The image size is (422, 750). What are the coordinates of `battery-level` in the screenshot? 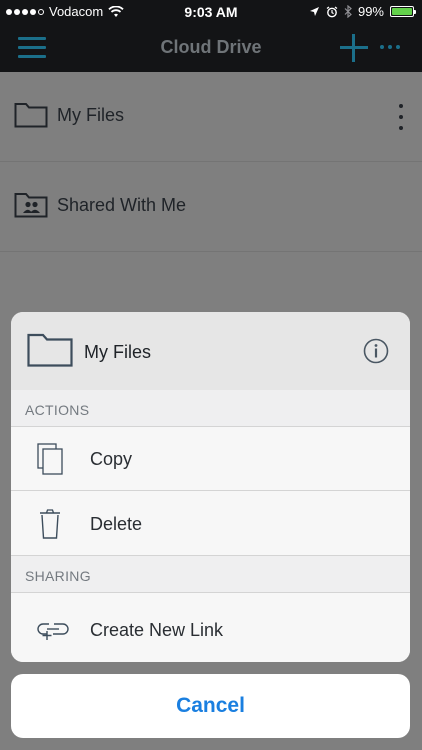 It's located at (402, 11).